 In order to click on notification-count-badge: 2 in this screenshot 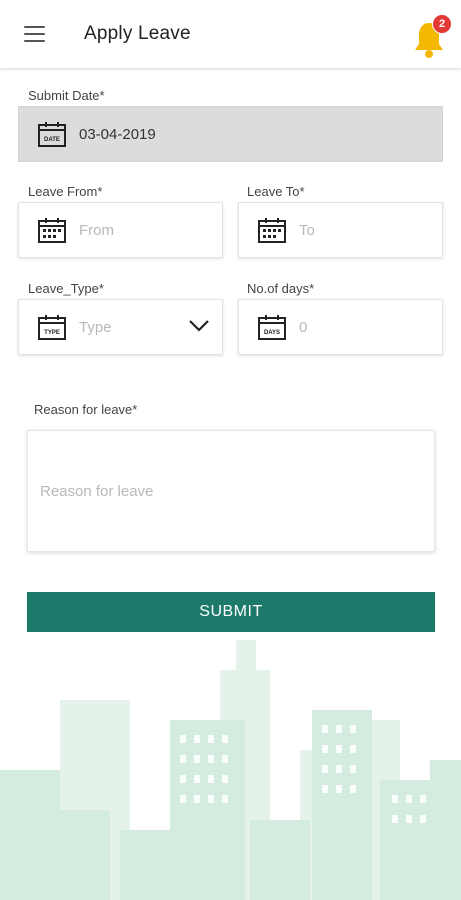, I will do `click(442, 24)`.